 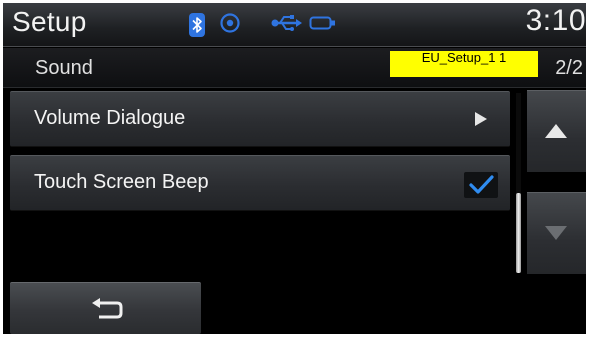 I want to click on clock: 3:10, so click(x=555, y=20).